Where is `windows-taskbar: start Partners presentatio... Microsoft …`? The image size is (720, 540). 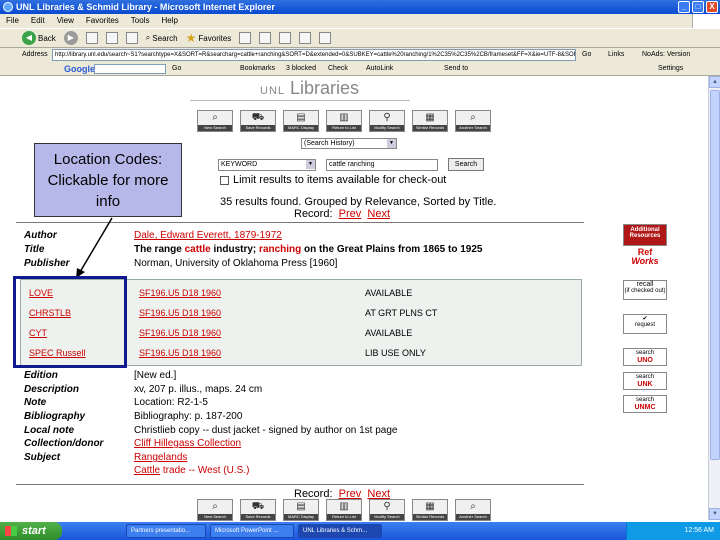
windows-taskbar: start Partners presentatio... Microsoft … is located at coordinates (360, 531).